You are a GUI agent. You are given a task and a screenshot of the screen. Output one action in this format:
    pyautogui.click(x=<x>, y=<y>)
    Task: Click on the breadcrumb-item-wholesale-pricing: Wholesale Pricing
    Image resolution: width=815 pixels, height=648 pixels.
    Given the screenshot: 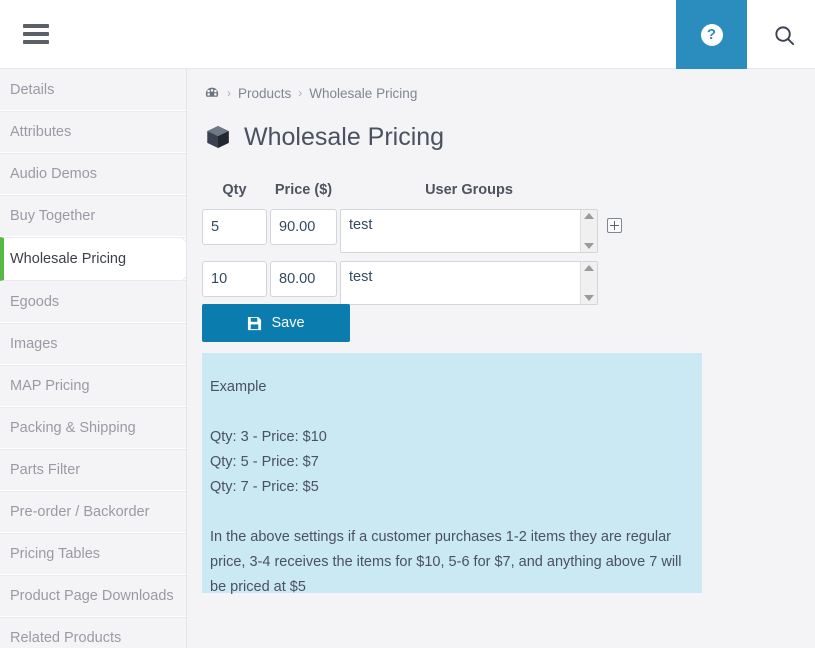 What is the action you would take?
    pyautogui.click(x=363, y=93)
    